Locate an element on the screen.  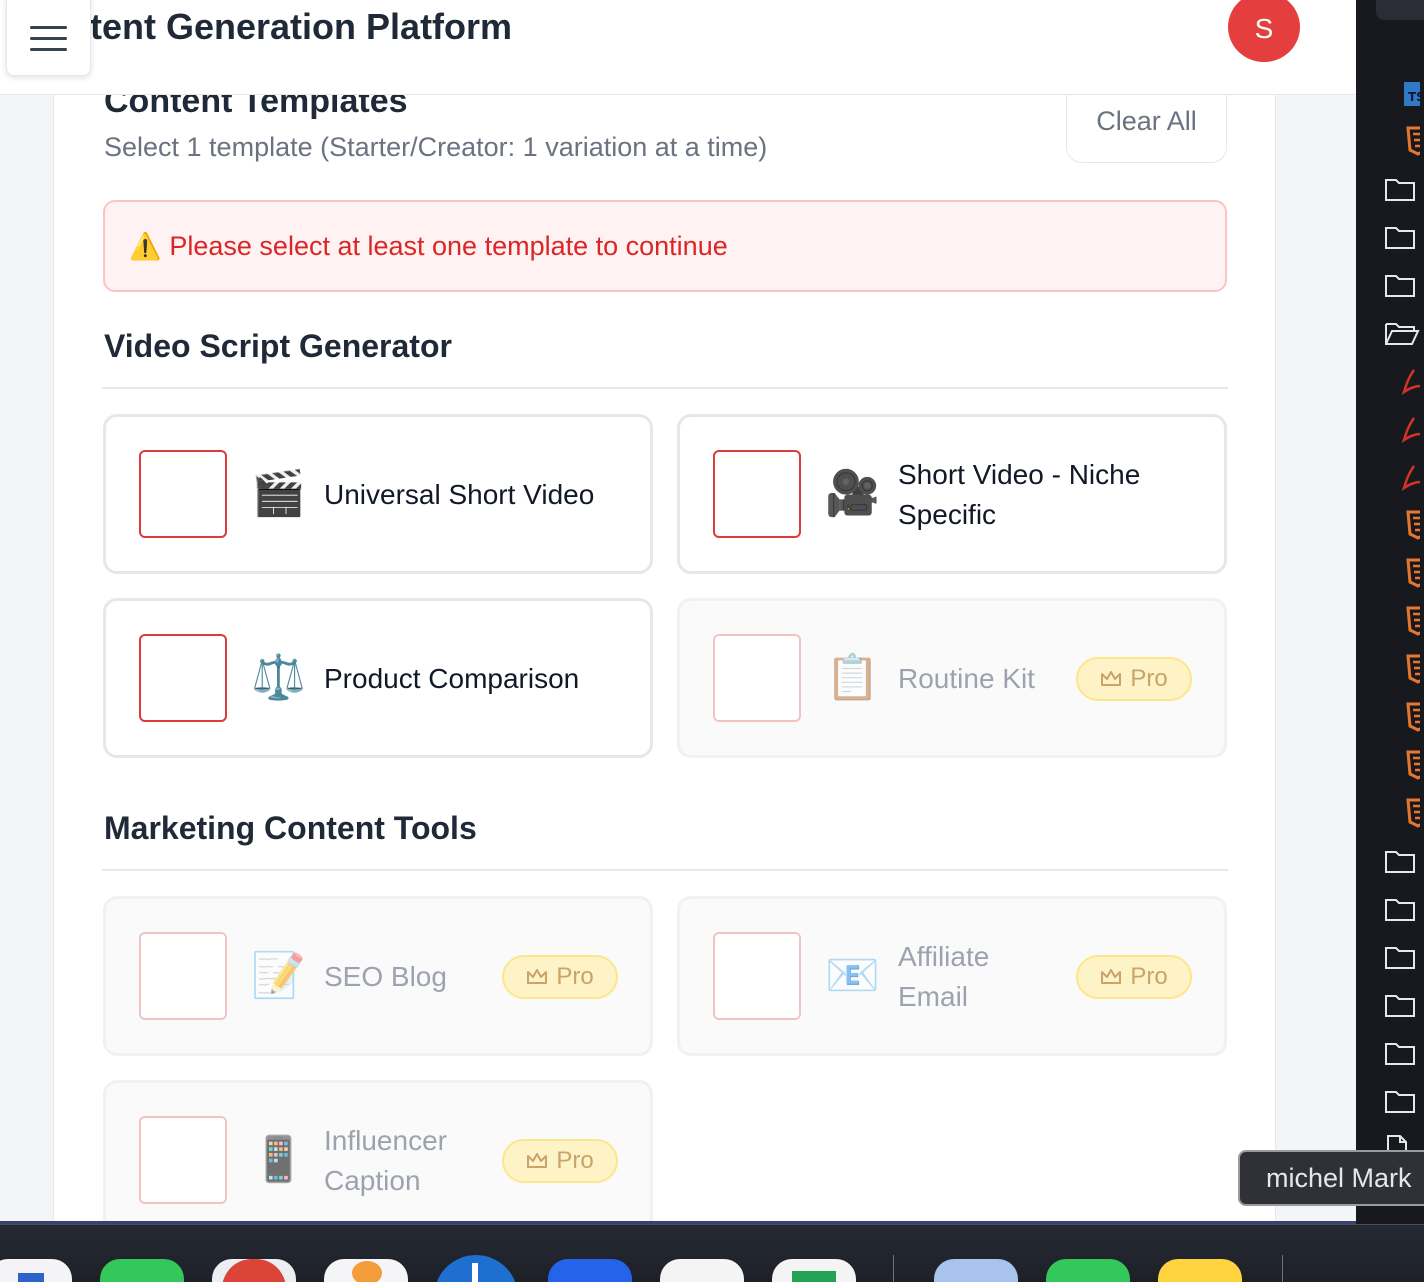
template-card-universal-short-video: 🎬 Universal Short Video is located at coordinates (378, 494).